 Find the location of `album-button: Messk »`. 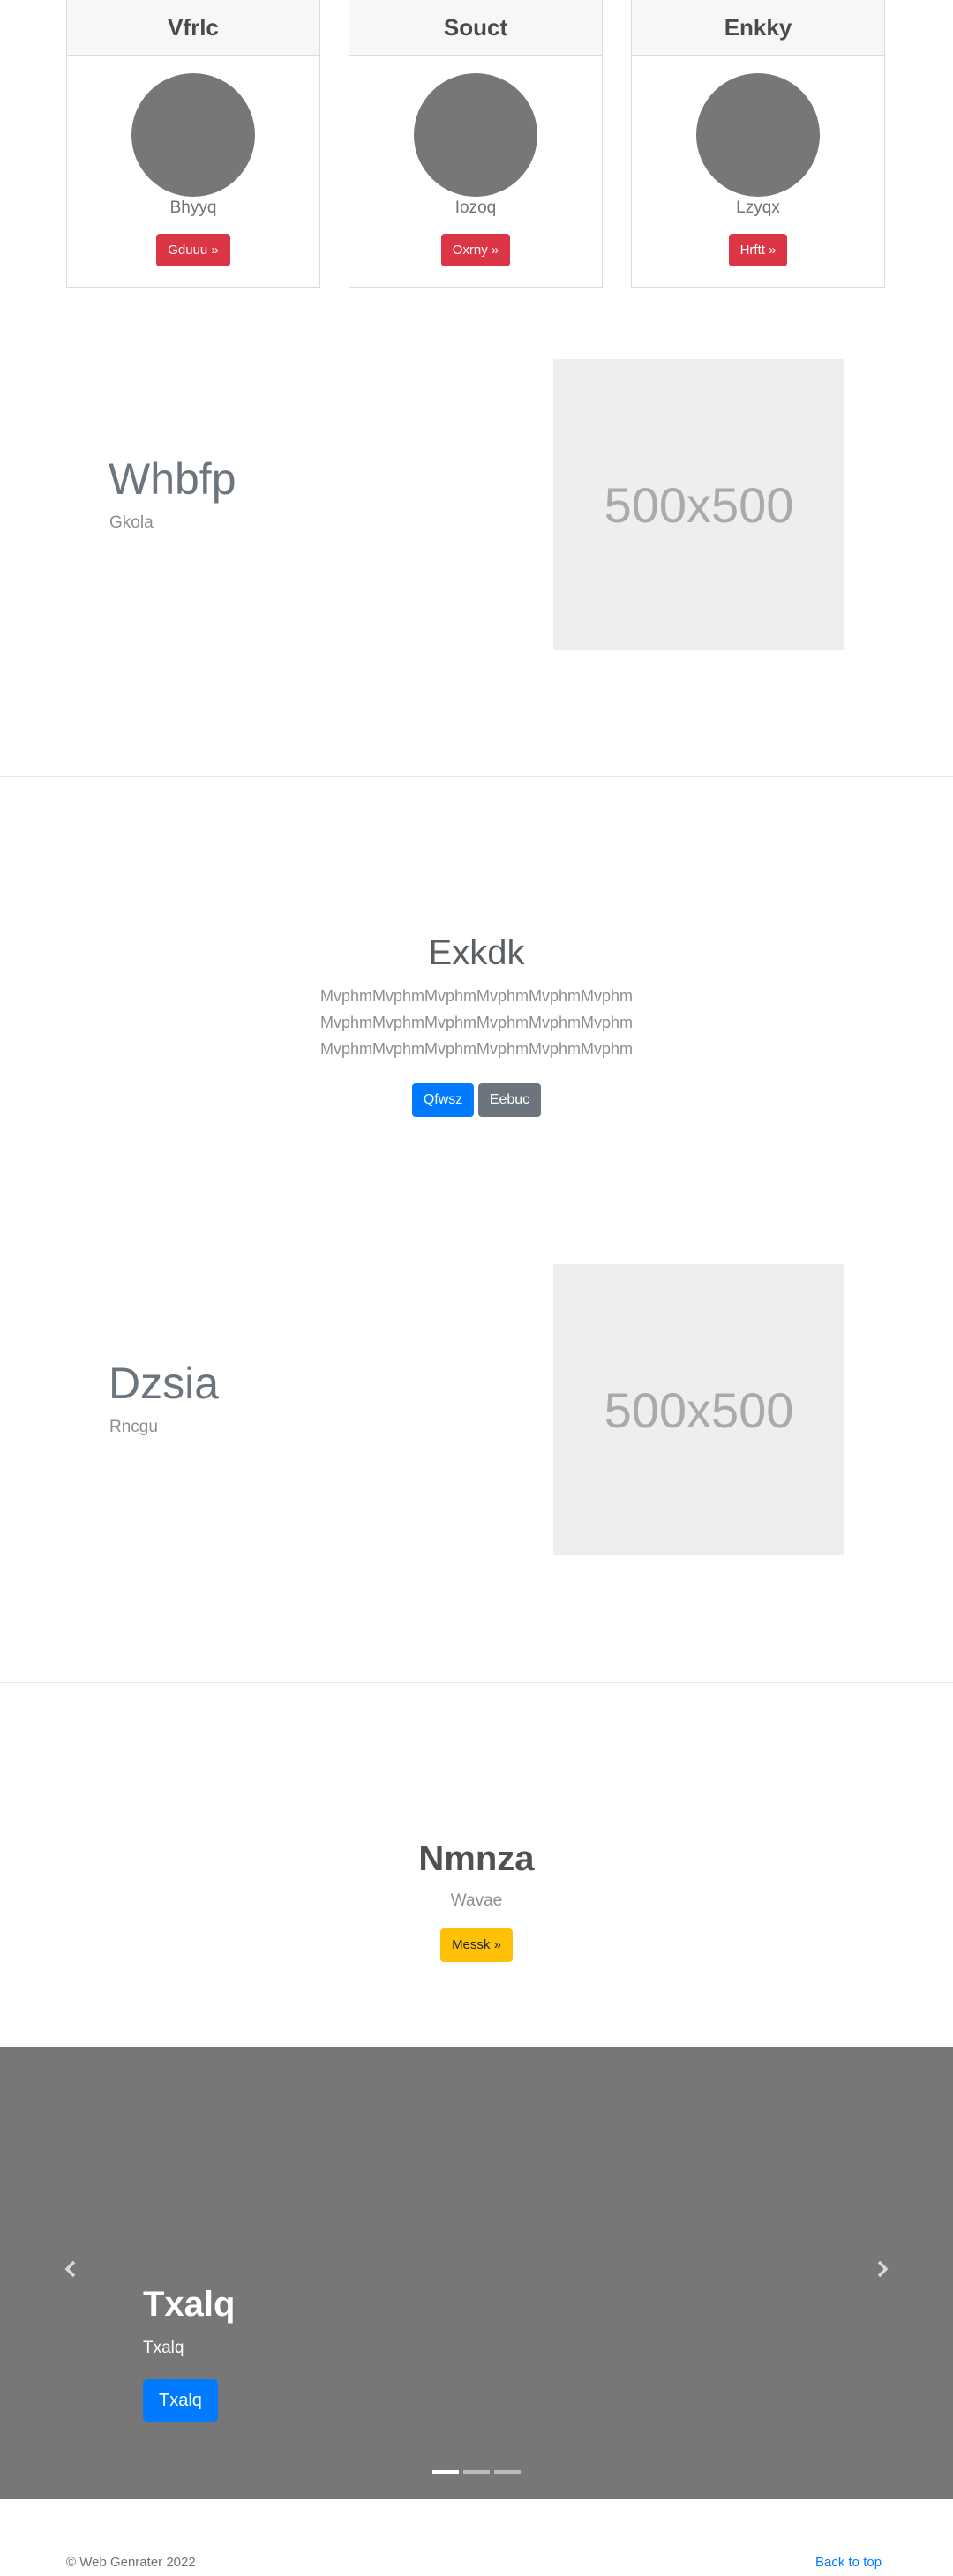

album-button: Messk » is located at coordinates (476, 1945).